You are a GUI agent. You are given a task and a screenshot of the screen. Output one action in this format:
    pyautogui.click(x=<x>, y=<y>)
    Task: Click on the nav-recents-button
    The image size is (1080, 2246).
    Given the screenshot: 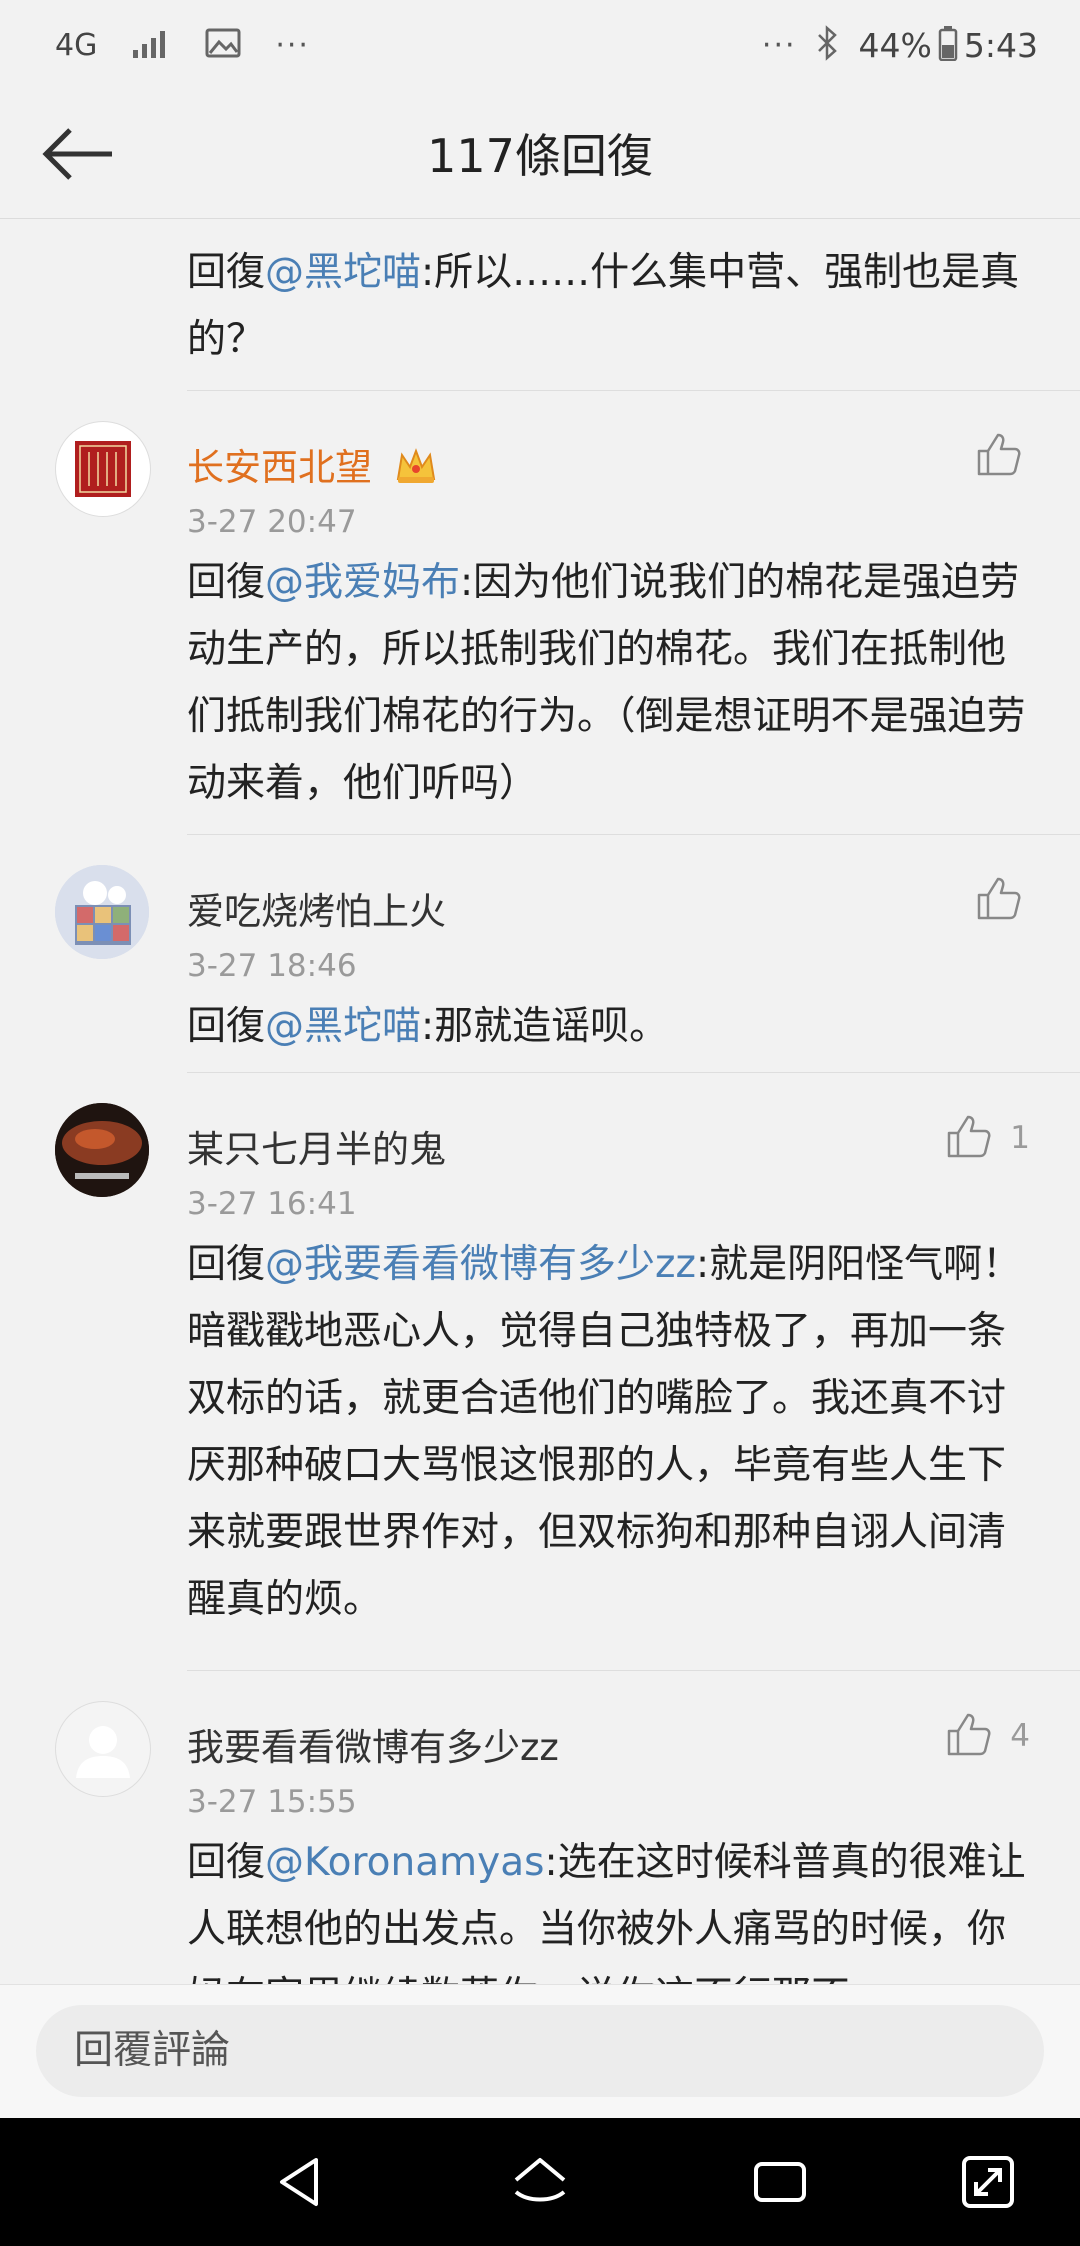 What is the action you would take?
    pyautogui.click(x=780, y=2182)
    